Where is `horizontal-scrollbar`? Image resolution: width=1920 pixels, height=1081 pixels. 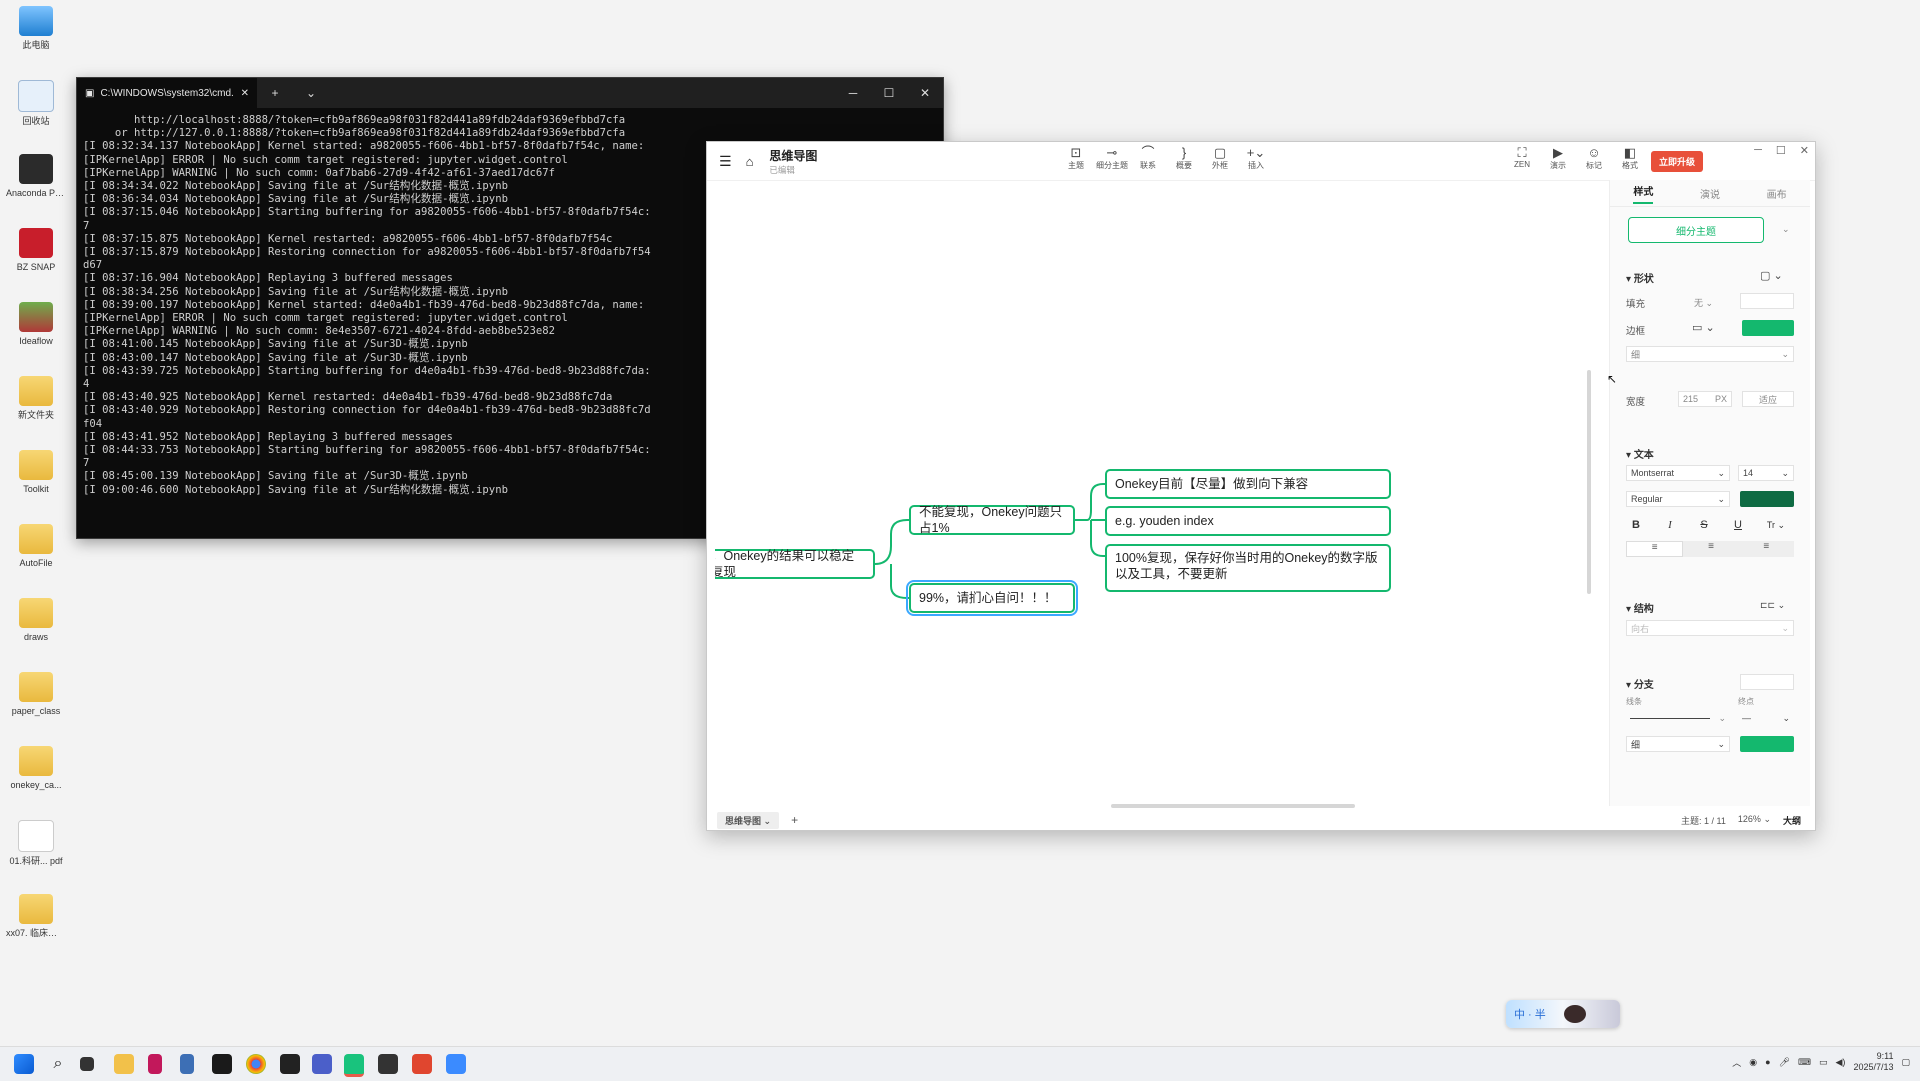
horizontal-scrollbar is located at coordinates (1233, 806).